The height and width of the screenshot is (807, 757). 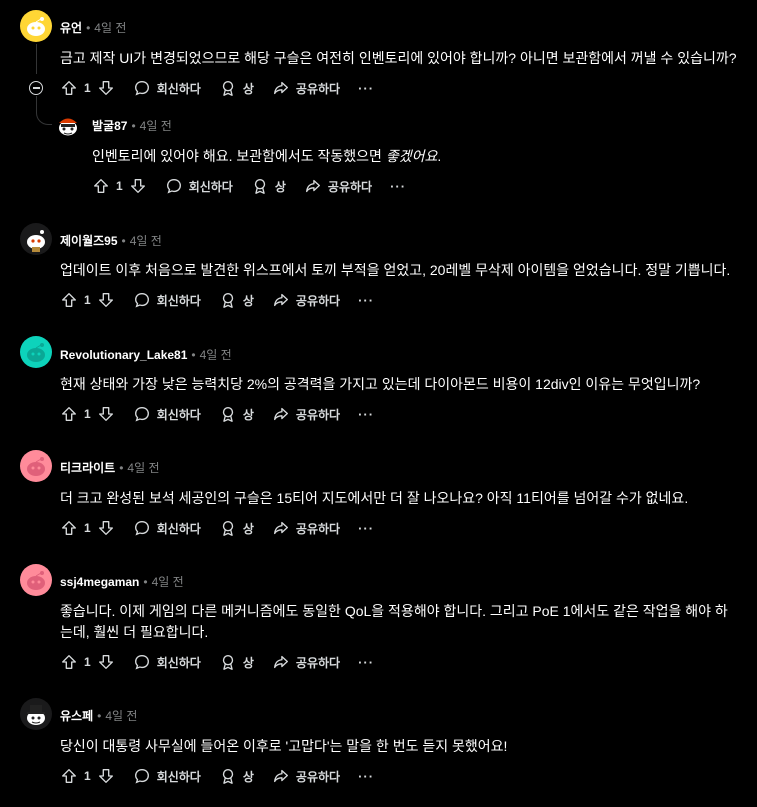 What do you see at coordinates (93, 27) in the screenshot?
I see `comment-meta: 유언 • 4일 전` at bounding box center [93, 27].